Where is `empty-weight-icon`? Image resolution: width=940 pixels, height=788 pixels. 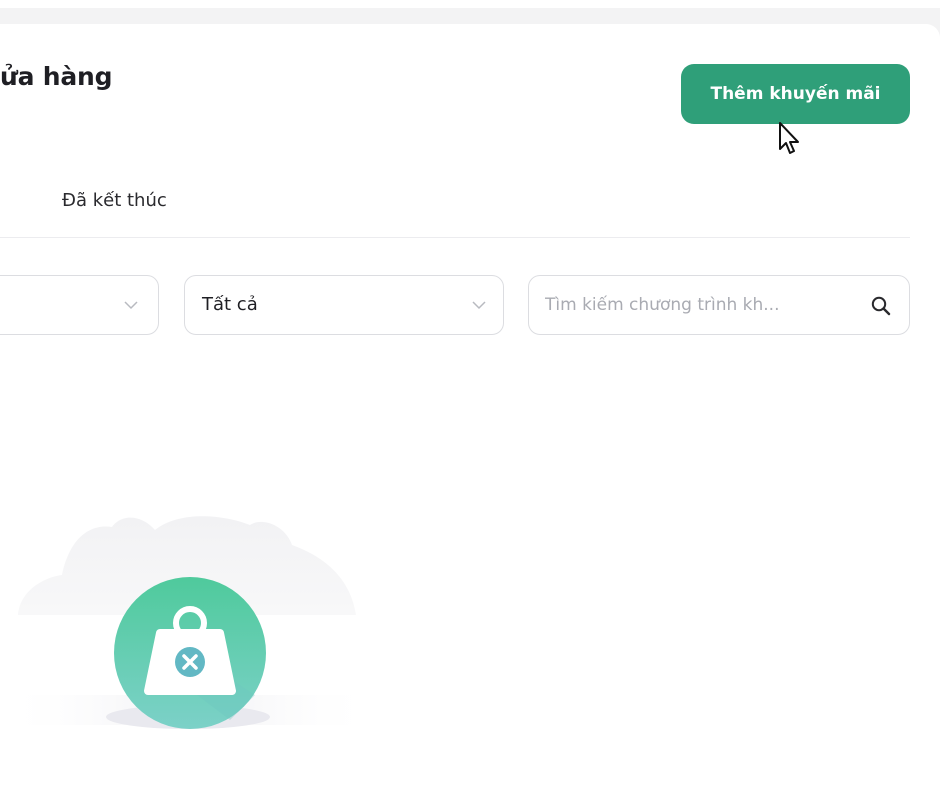 empty-weight-icon is located at coordinates (190, 653).